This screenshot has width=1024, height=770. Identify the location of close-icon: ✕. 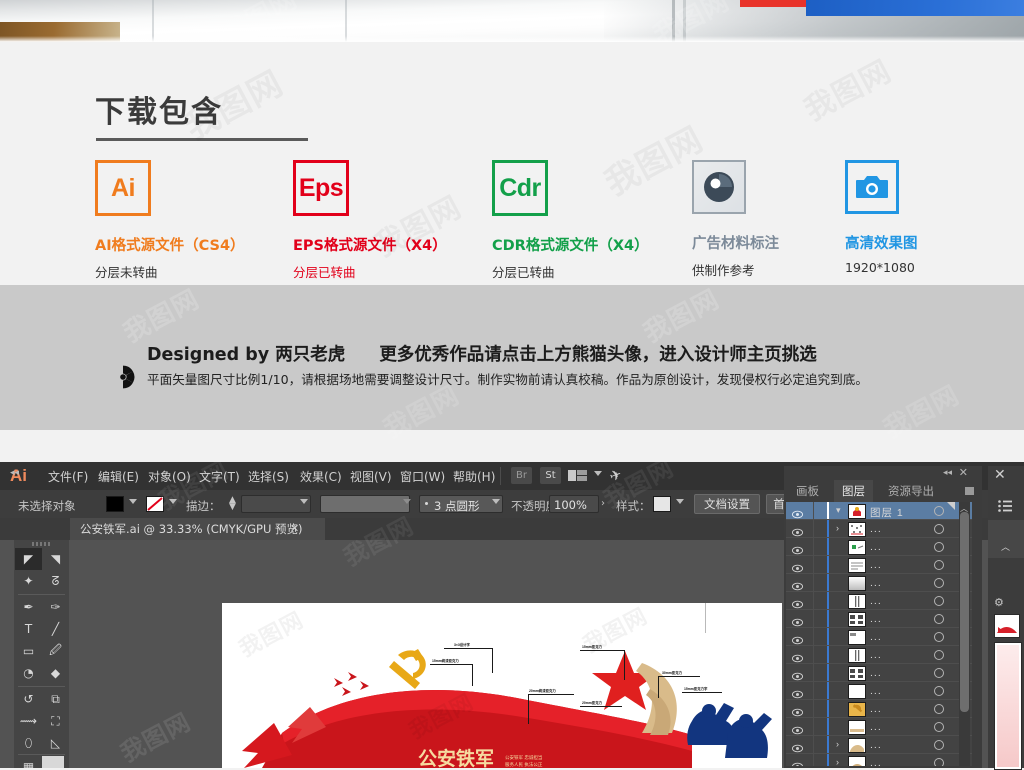
(963, 472).